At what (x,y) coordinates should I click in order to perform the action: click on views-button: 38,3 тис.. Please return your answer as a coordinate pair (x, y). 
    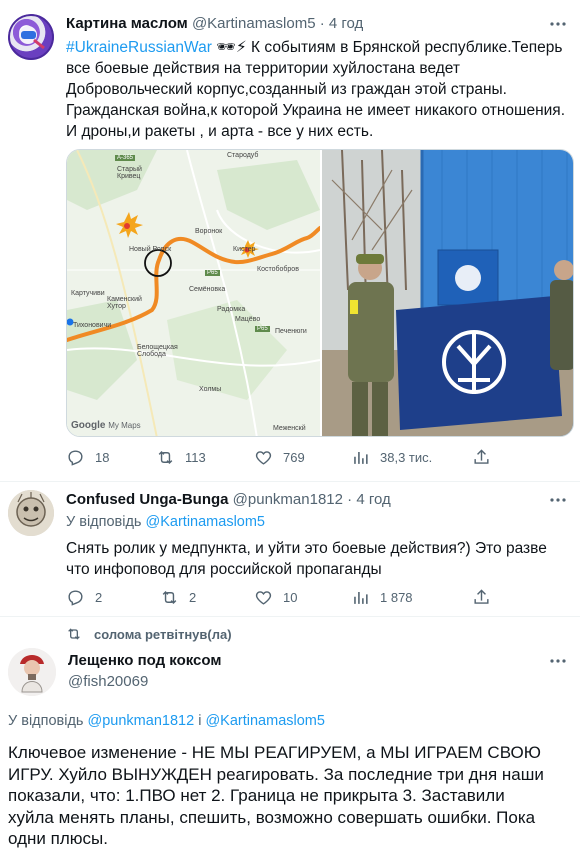
    Looking at the image, I should click on (391, 457).